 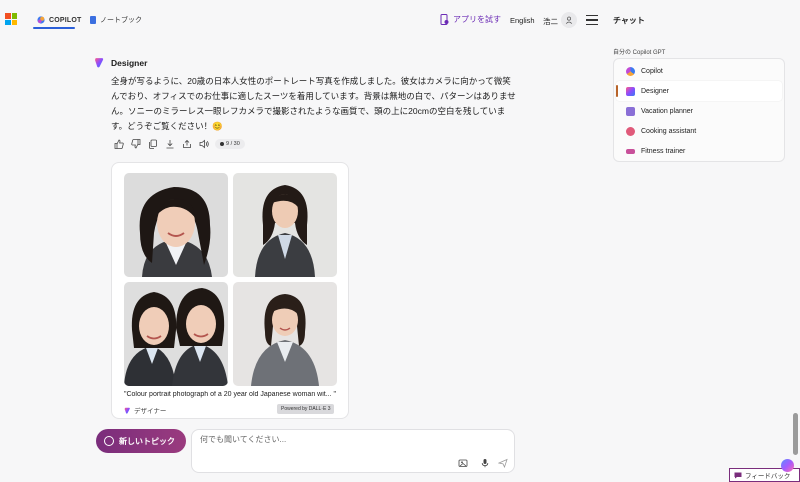 I want to click on try-app-button: アプリを試す, so click(x=470, y=19).